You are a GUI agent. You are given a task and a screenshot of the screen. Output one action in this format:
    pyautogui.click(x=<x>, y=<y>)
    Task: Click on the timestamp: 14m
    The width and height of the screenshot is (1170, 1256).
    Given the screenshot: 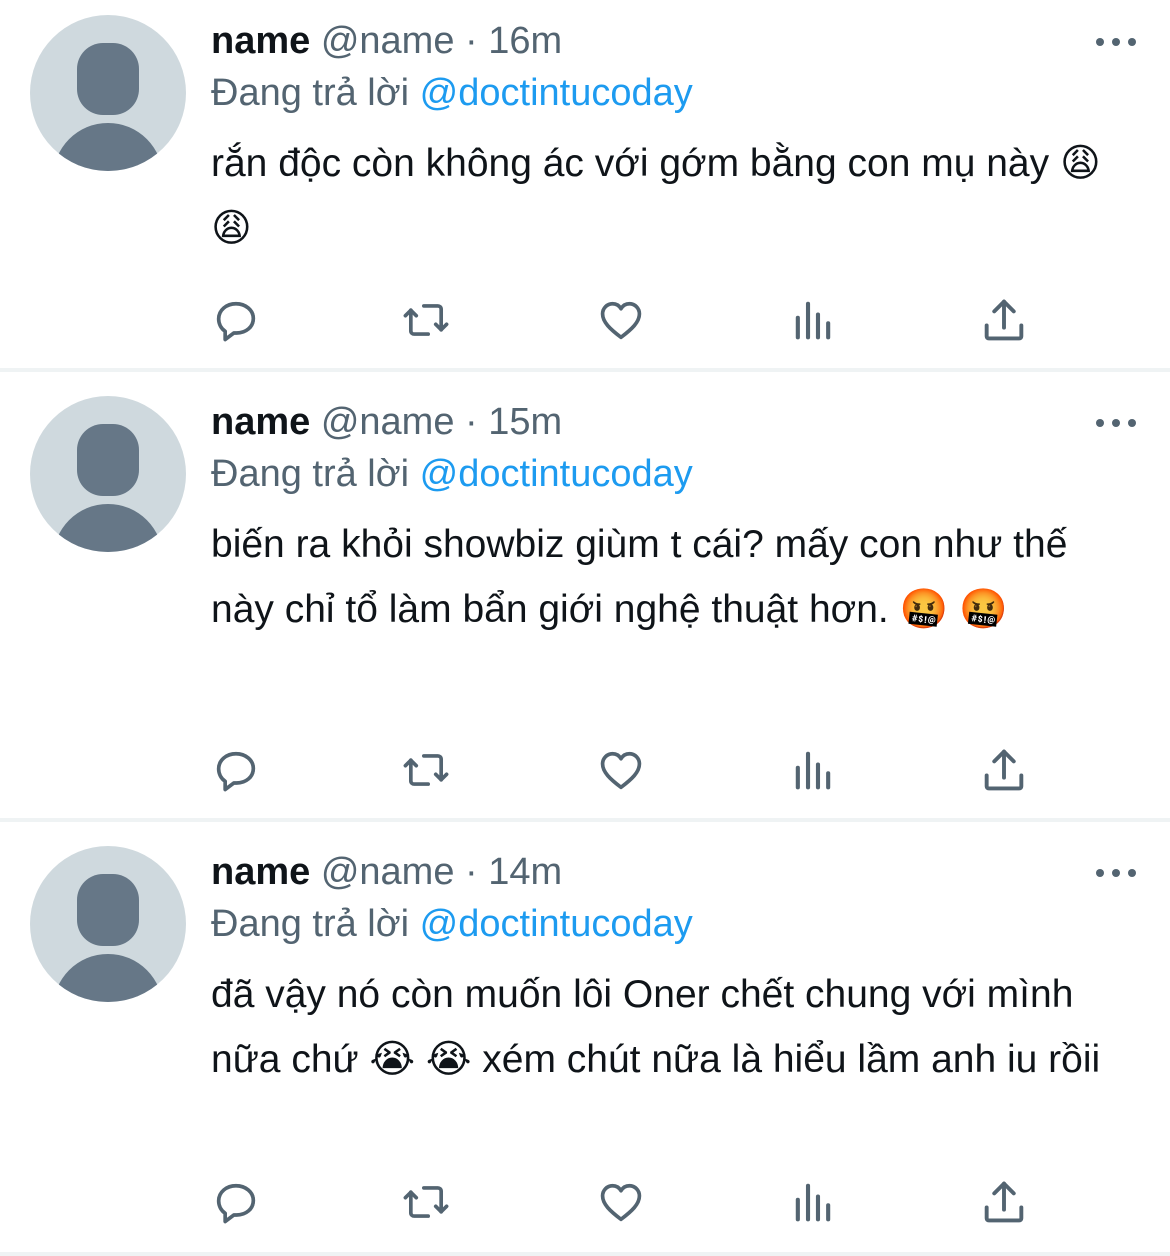 What is the action you would take?
    pyautogui.click(x=525, y=872)
    